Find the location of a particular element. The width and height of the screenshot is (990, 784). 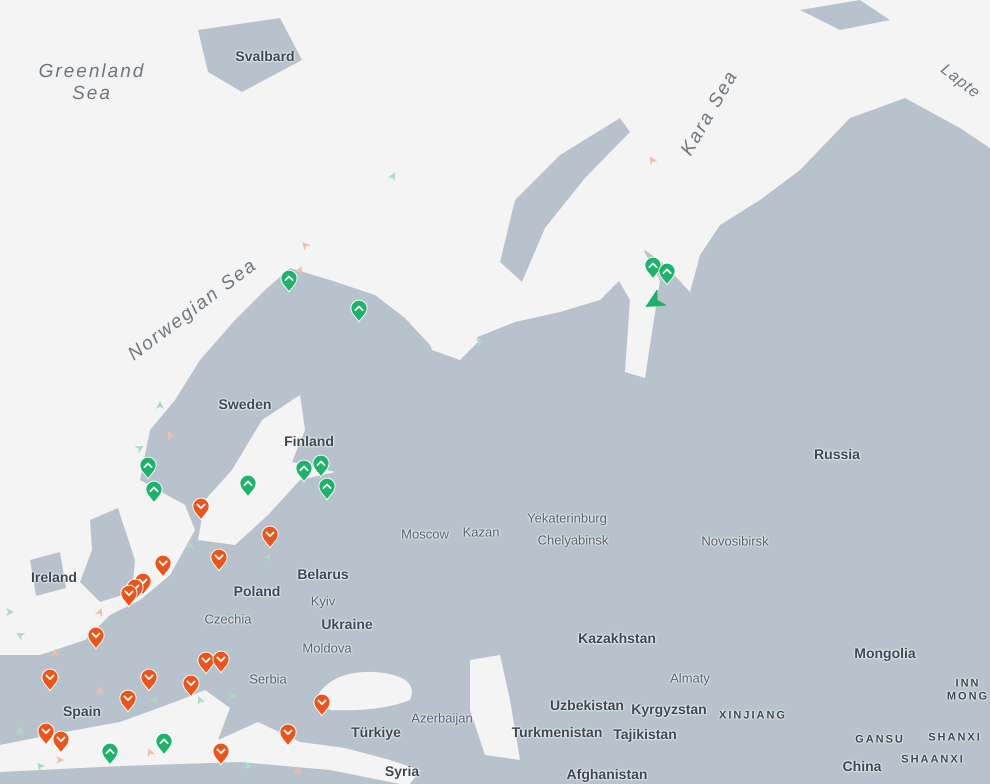

country-label: Tajikistan is located at coordinates (645, 734).